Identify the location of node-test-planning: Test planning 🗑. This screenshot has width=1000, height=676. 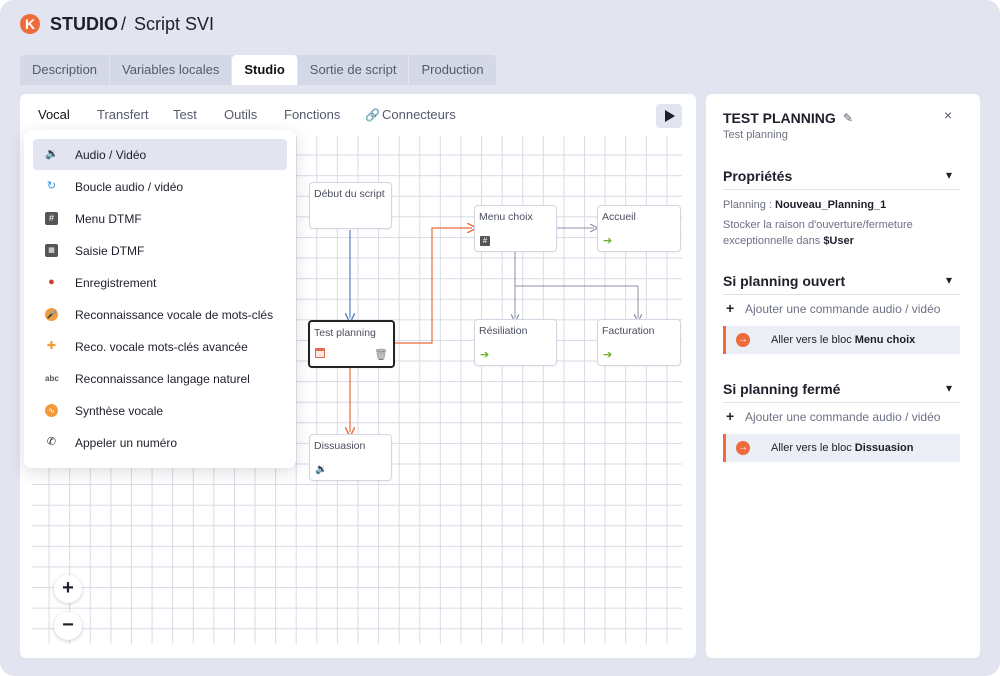
(351, 344).